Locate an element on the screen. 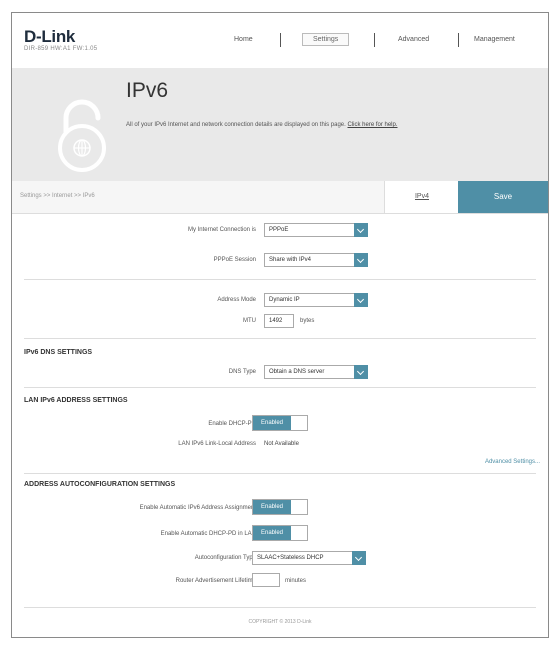 This screenshot has height=648, width=559. nav-management: Management is located at coordinates (494, 39).